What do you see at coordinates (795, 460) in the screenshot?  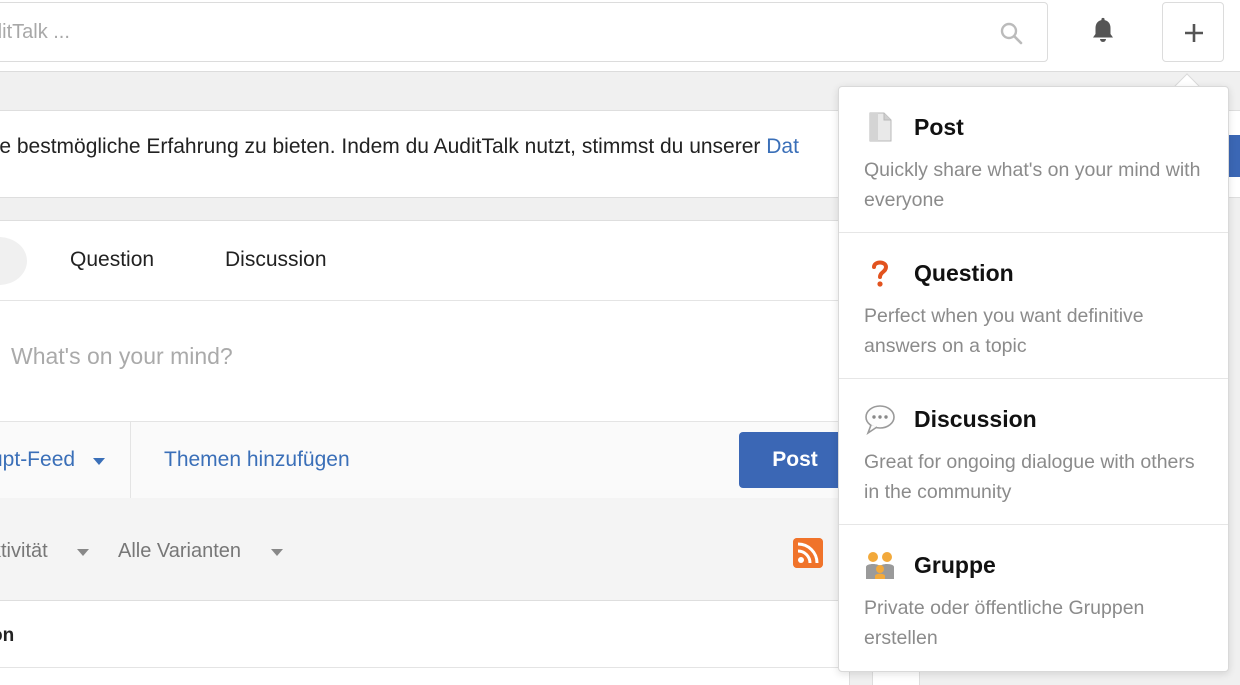 I see `post-button: Post` at bounding box center [795, 460].